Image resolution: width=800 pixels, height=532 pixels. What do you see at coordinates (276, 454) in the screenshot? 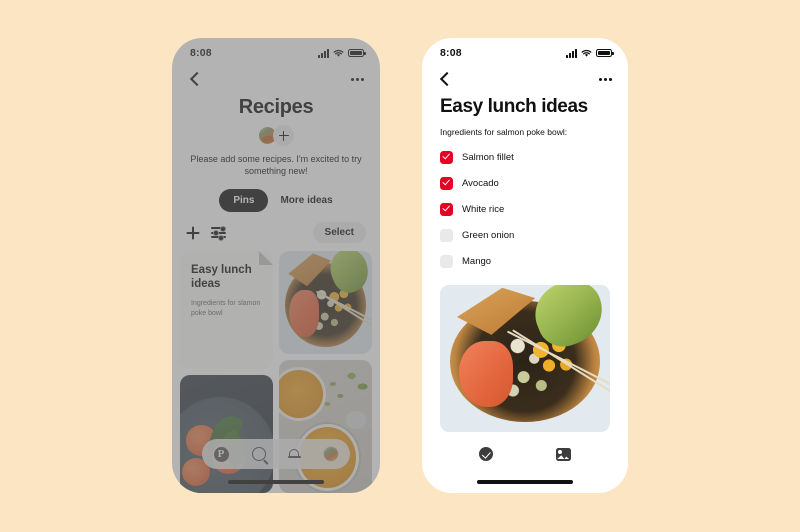
I see `bottom-tab-bar: P` at bounding box center [276, 454].